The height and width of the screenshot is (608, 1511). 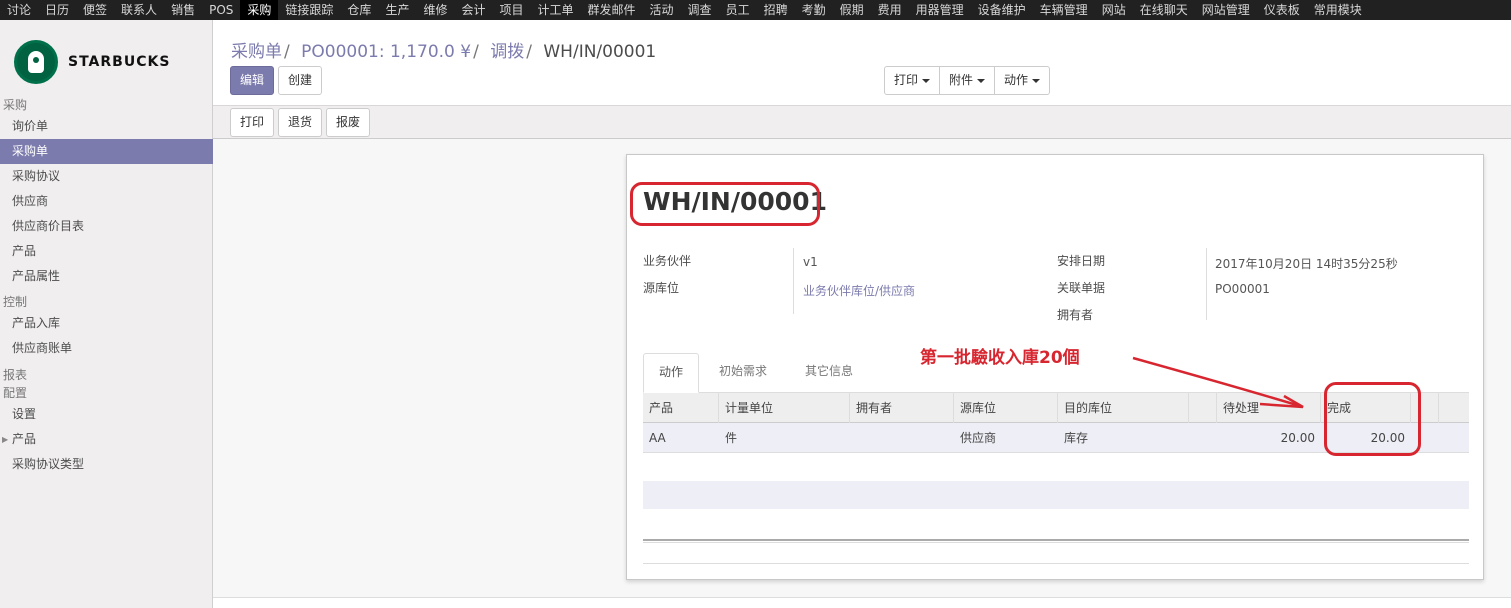 I want to click on tab-other-info: 其它信息, so click(x=829, y=373).